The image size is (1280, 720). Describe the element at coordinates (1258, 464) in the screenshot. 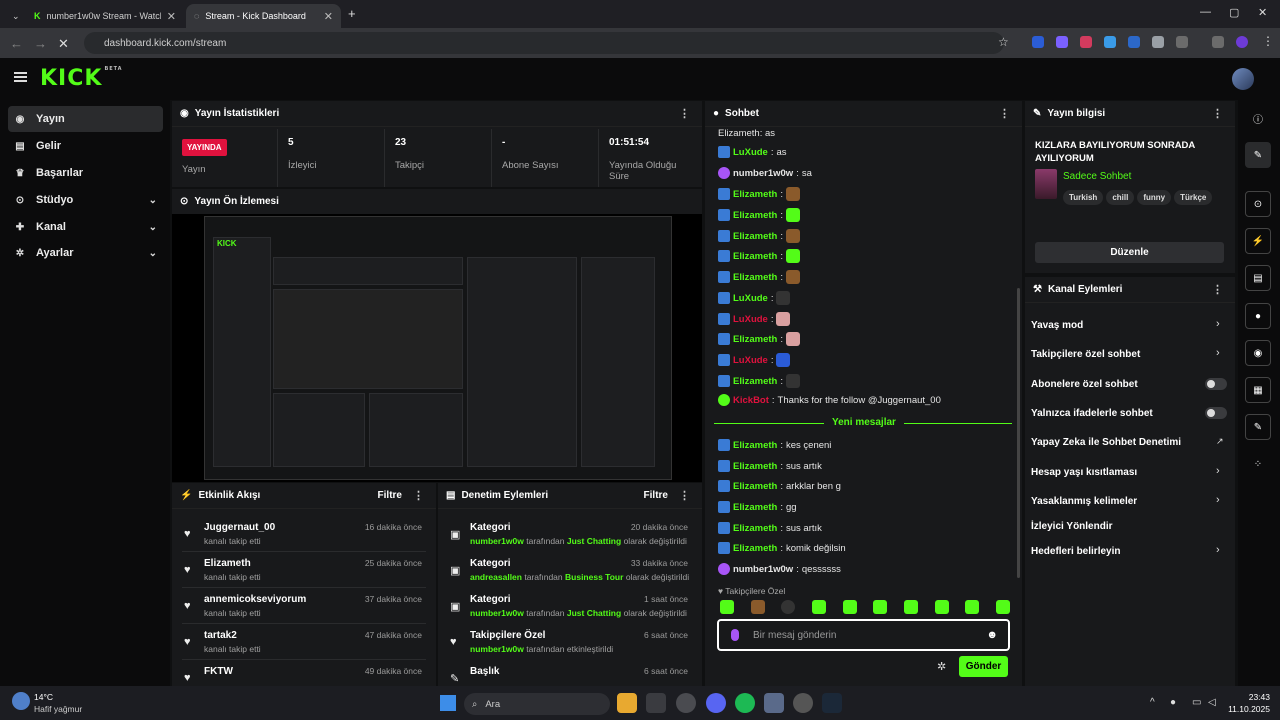

I see `apps-icon: ⁘` at that location.